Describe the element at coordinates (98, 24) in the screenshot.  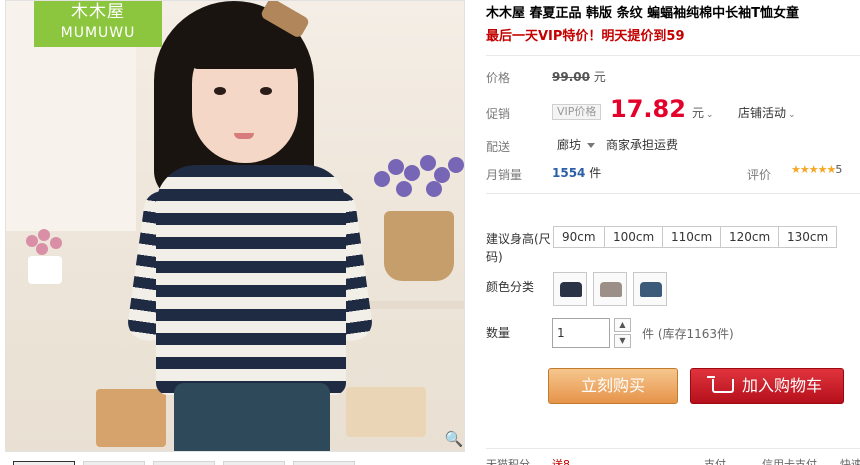
I see `brand-logo: 木木屋 MUMUWU` at that location.